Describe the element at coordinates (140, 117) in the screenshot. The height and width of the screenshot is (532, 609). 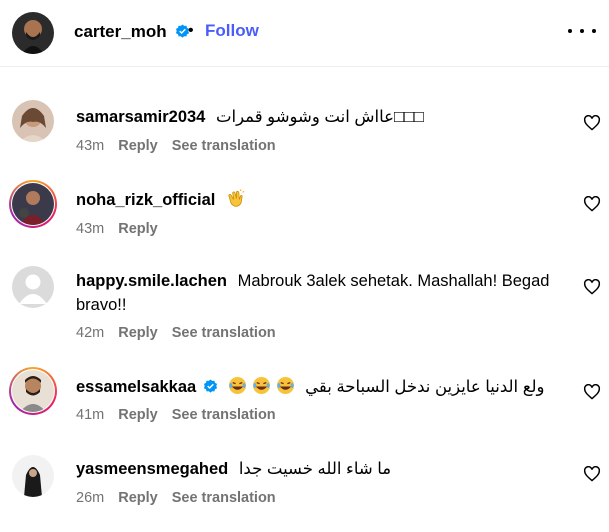
I see `comment-username: samarsamir2034` at that location.